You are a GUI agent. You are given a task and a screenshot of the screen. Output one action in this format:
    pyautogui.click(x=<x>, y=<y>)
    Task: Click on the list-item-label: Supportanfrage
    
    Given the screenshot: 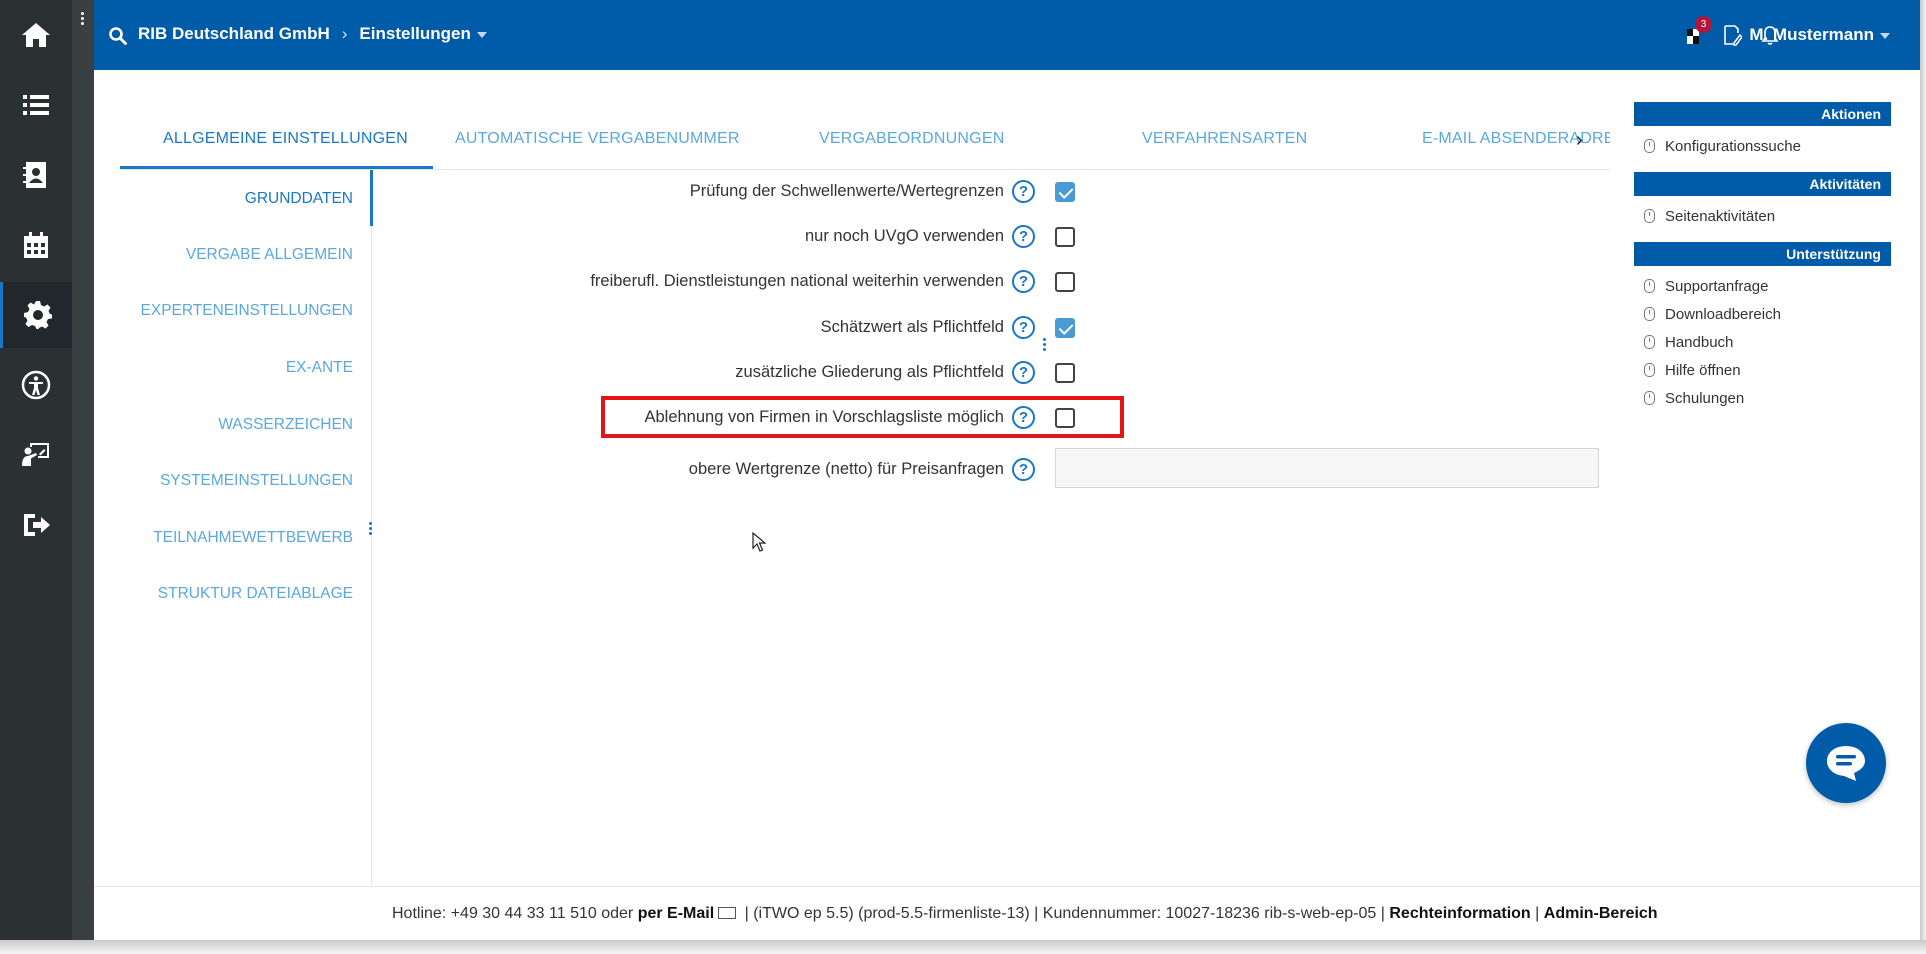 What is the action you would take?
    pyautogui.click(x=1717, y=286)
    